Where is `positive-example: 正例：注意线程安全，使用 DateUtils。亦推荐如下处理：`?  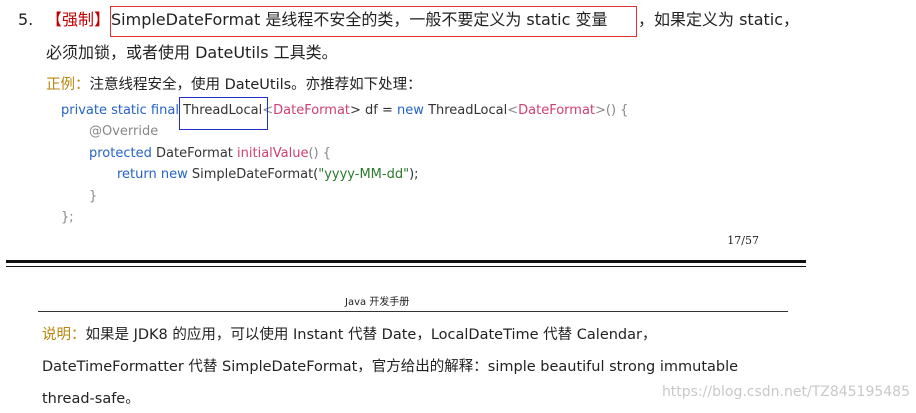 positive-example: 正例：注意线程安全，使用 DateUtils。亦推荐如下处理： is located at coordinates (234, 85).